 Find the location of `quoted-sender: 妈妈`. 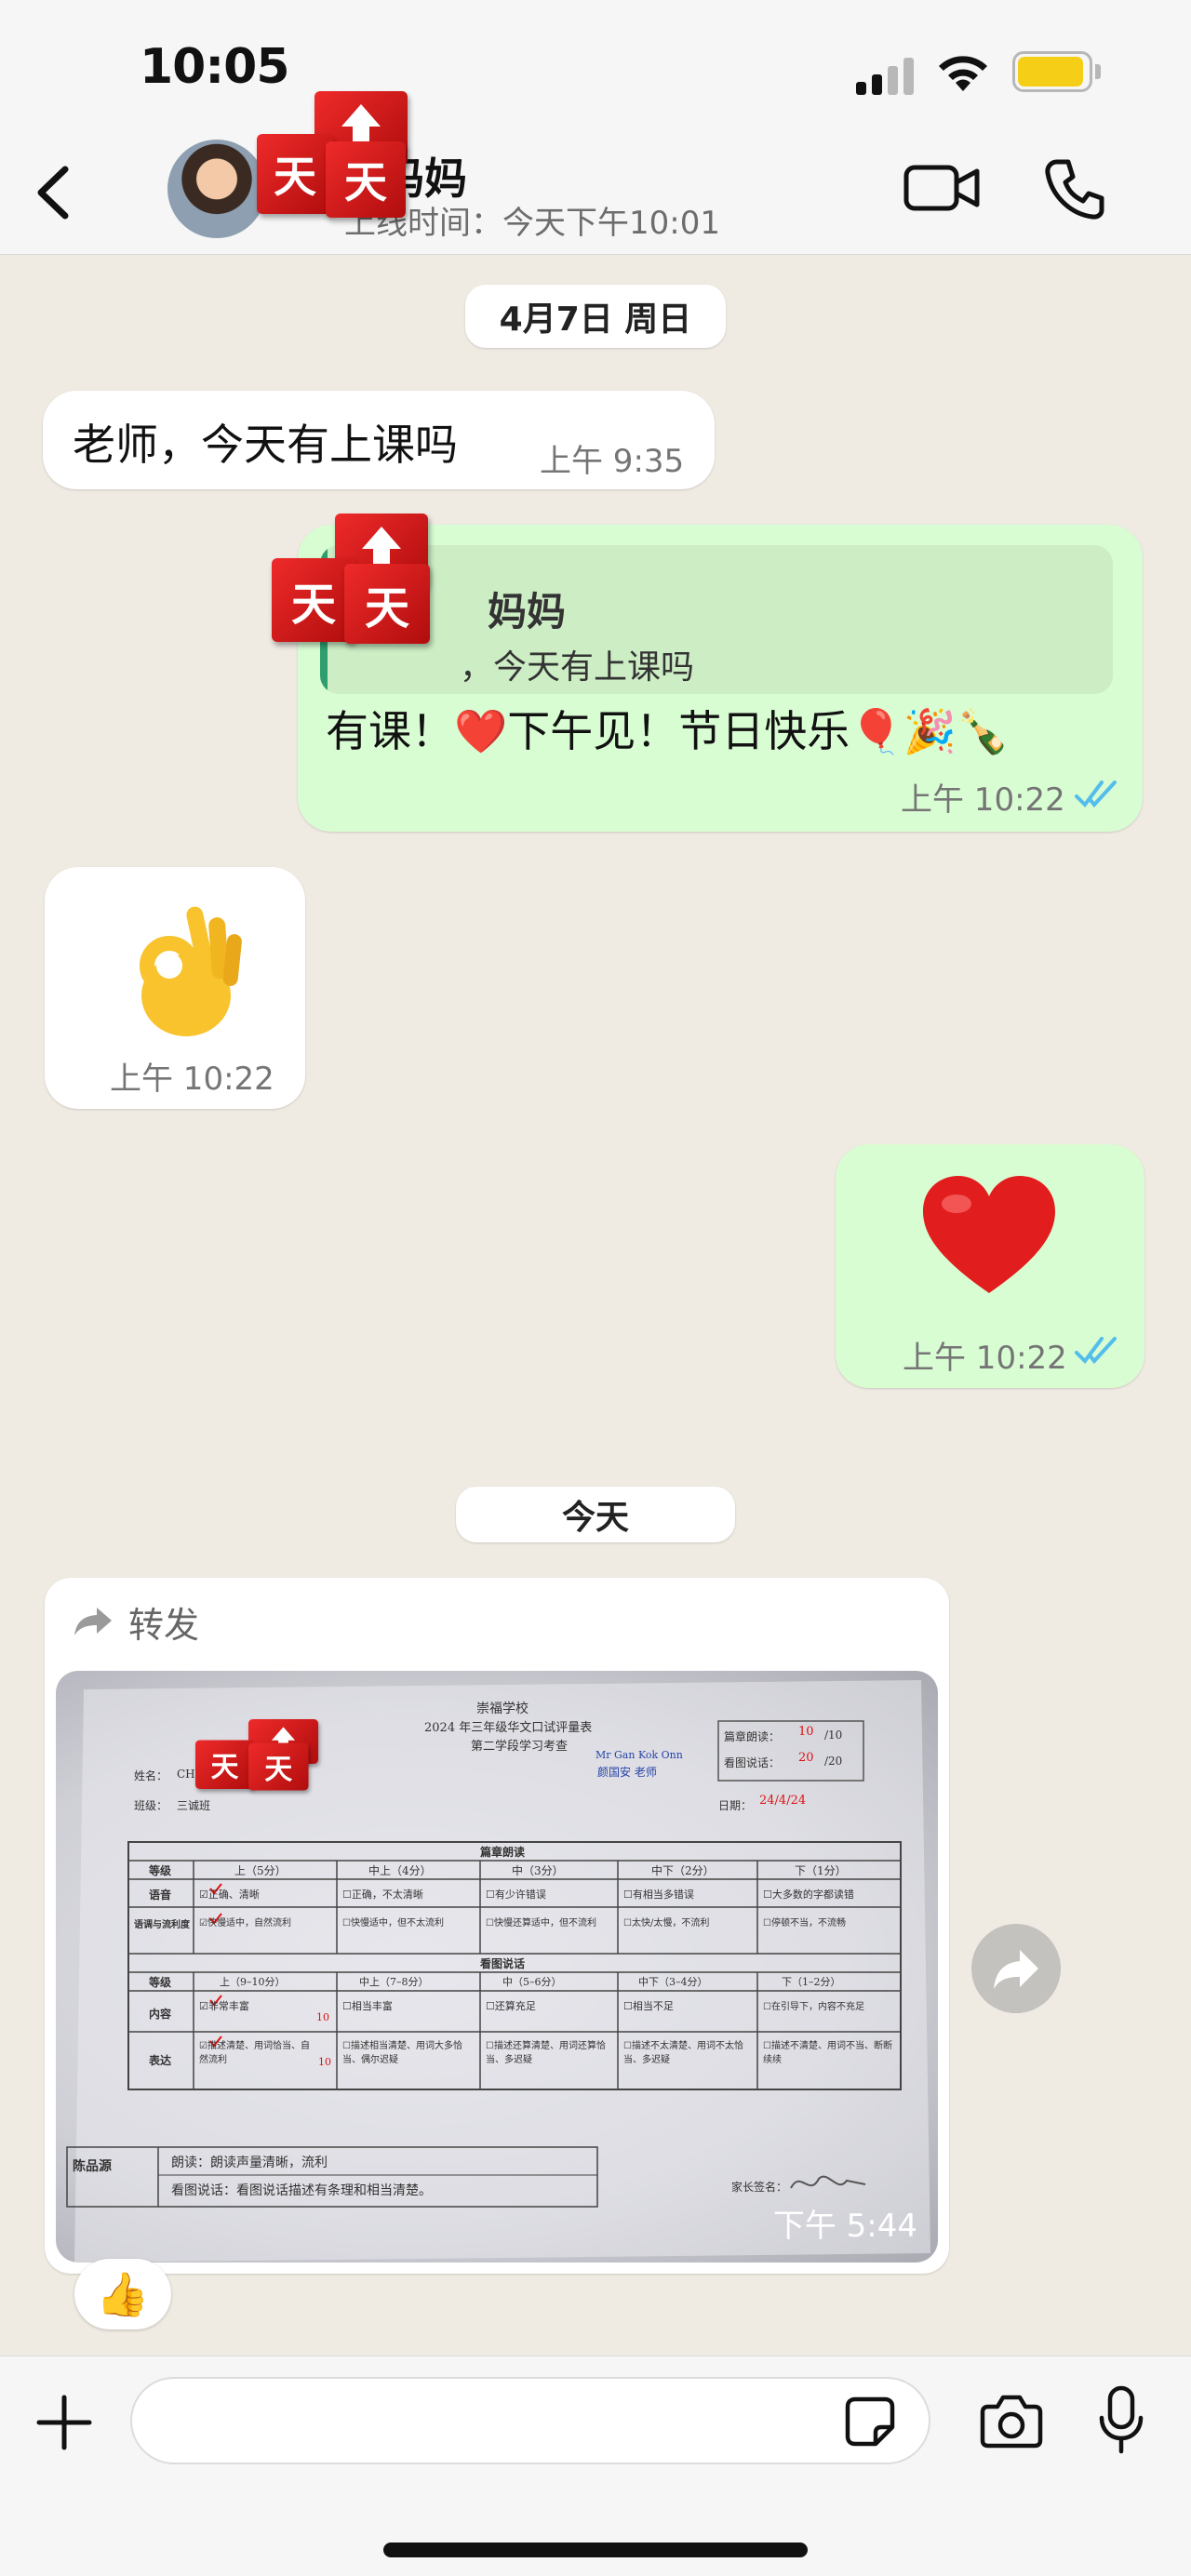

quoted-sender: 妈妈 is located at coordinates (527, 611).